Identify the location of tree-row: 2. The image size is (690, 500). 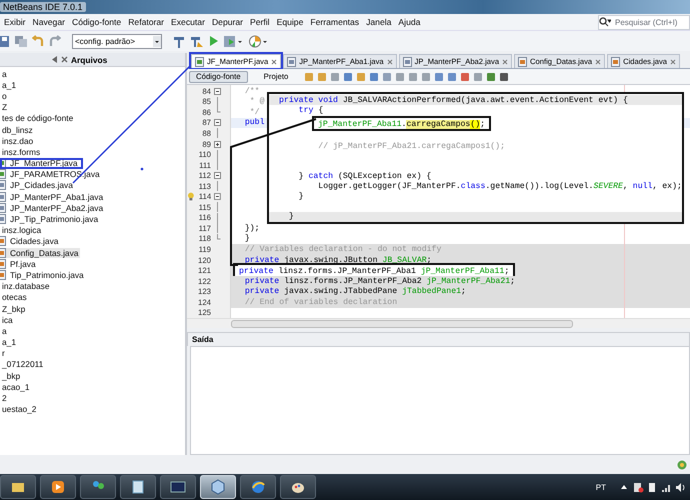
(92, 398).